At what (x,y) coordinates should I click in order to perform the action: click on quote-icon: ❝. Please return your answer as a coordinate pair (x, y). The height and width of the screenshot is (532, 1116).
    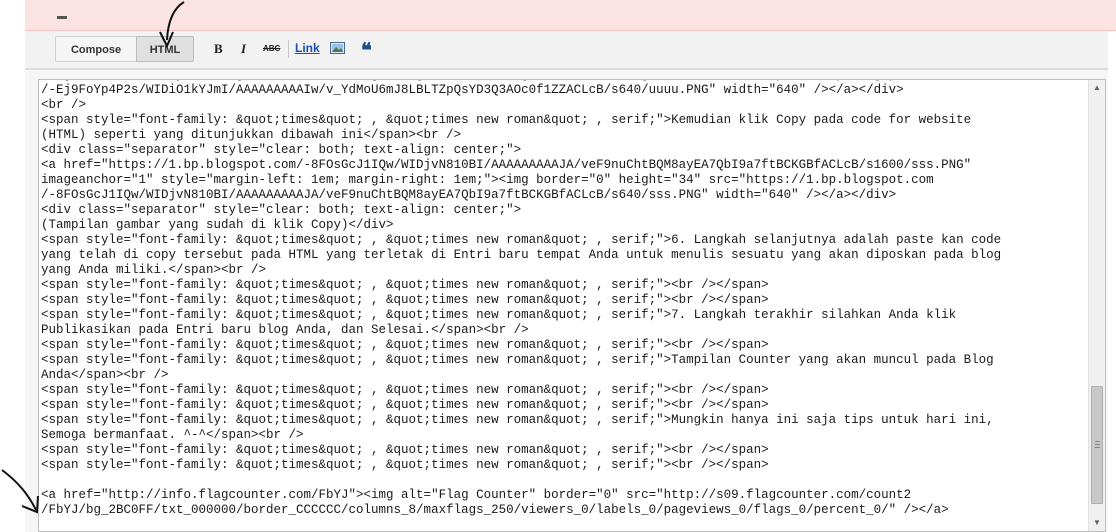
    Looking at the image, I should click on (366, 50).